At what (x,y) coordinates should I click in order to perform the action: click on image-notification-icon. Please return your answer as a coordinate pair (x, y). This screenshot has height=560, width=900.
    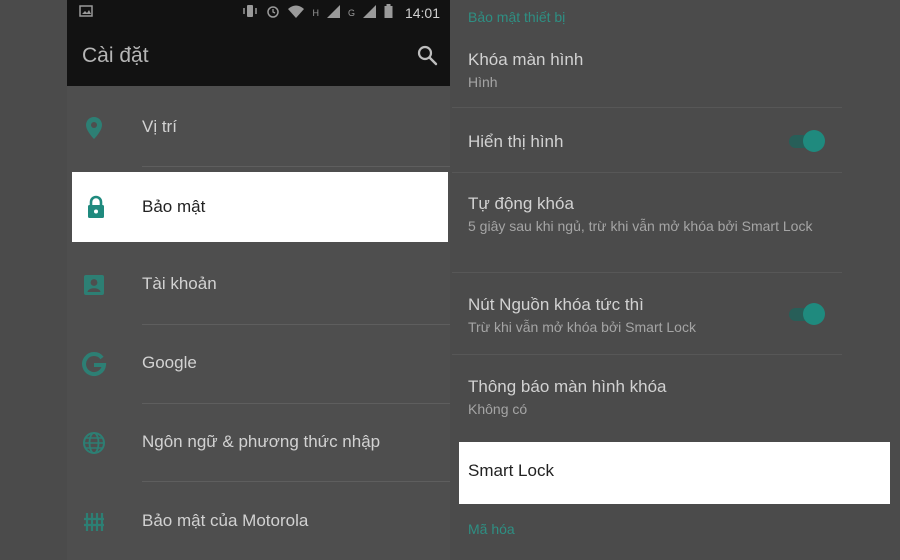
    Looking at the image, I should click on (86, 12).